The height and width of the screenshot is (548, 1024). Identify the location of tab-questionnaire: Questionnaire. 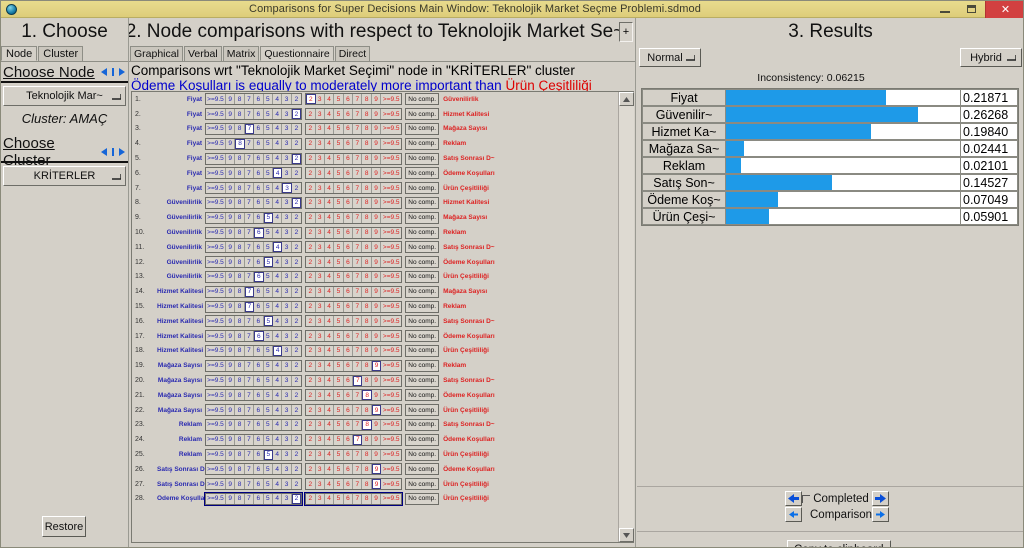
(297, 53).